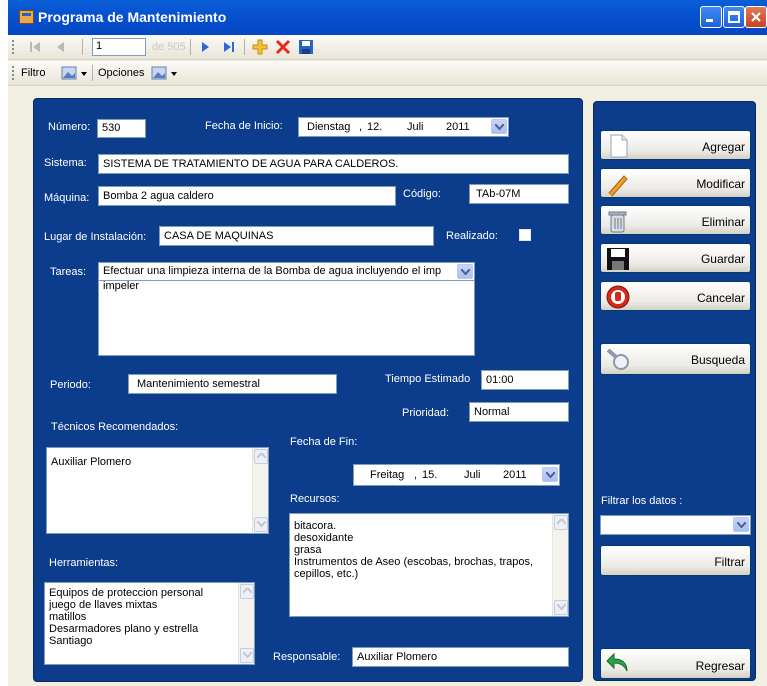 The image size is (767, 686). I want to click on tecnicos-label: Técnicos Recomendados:, so click(115, 427).